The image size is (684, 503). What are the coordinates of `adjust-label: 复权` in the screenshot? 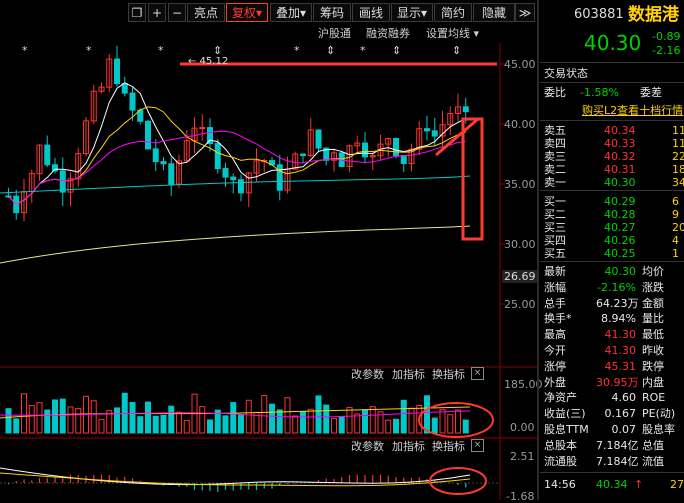 It's located at (243, 13).